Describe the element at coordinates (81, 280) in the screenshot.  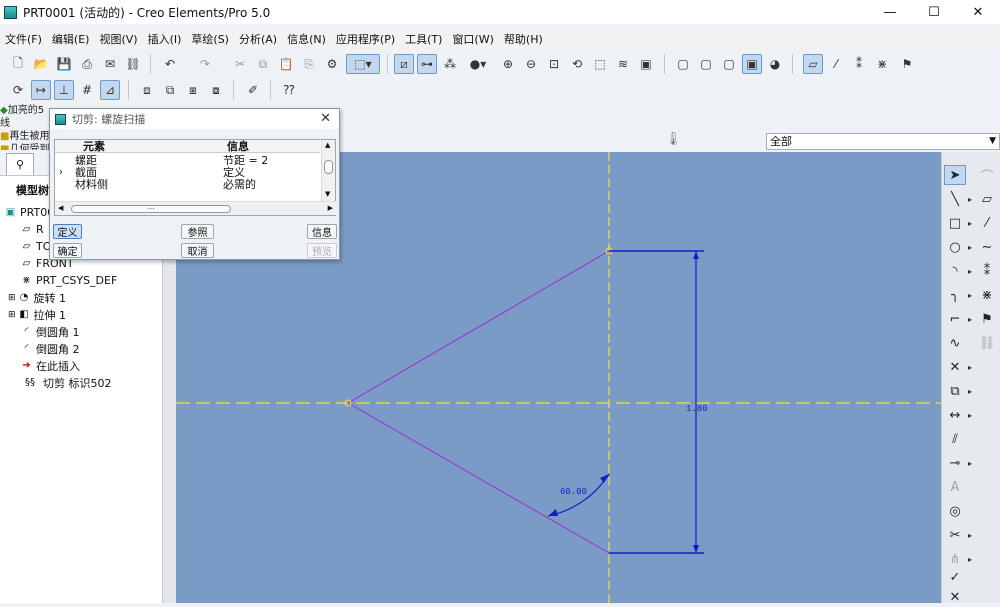
I see `tree-item: ⋇ PRT_CSYS_DEF` at that location.